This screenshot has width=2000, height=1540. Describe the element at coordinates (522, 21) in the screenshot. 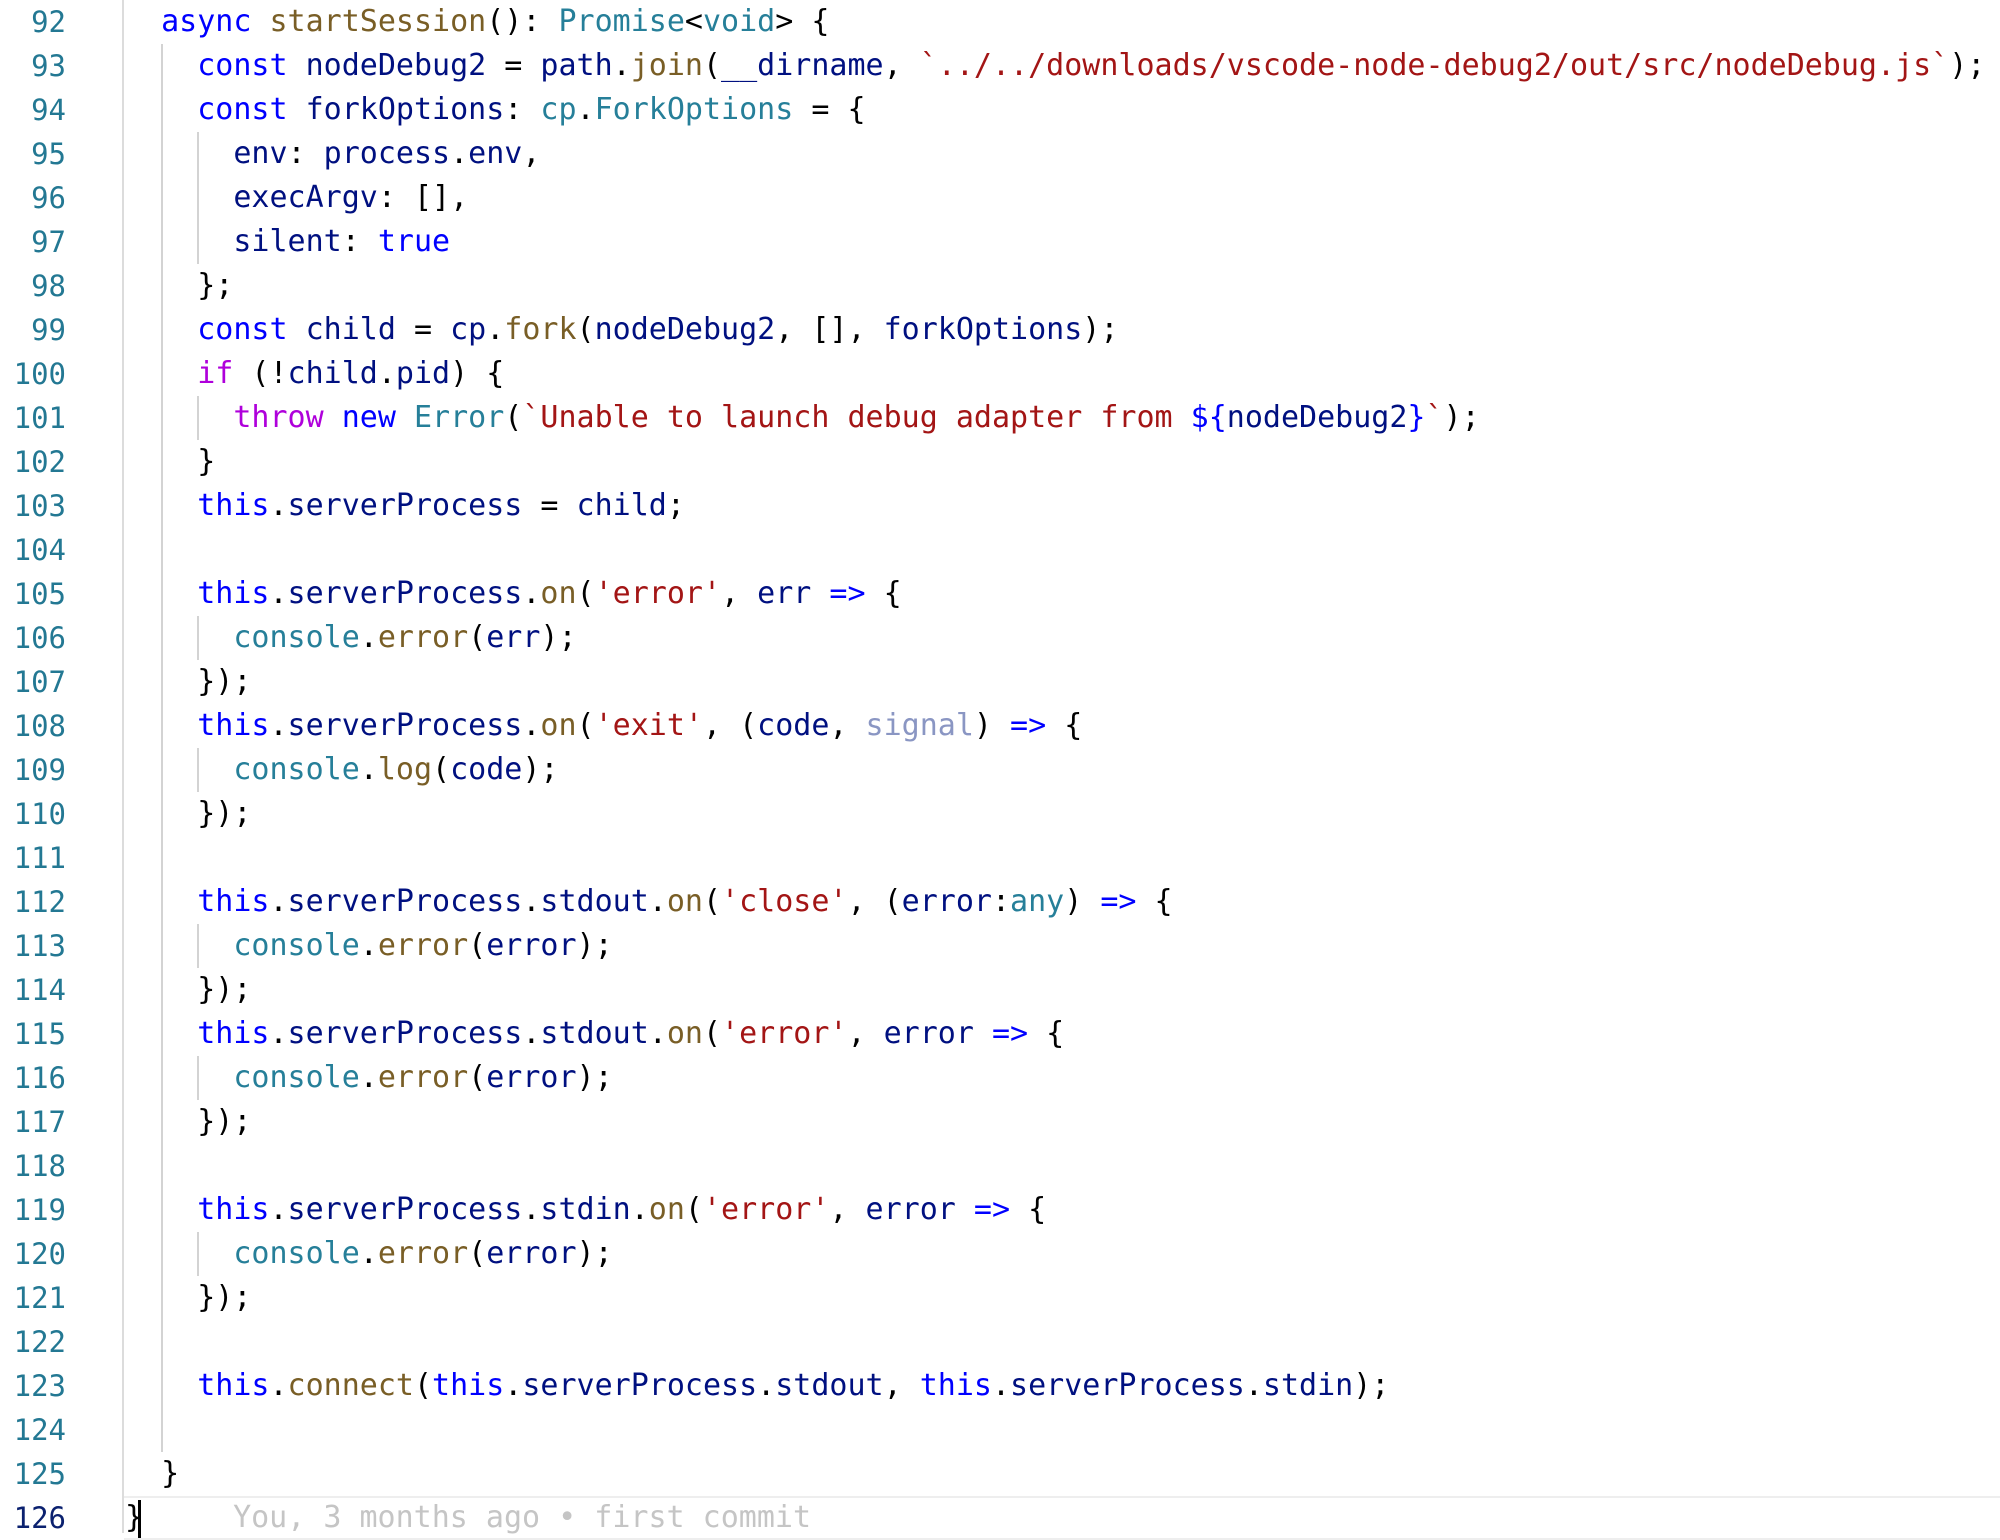

I see `punctuation-token: ():` at that location.